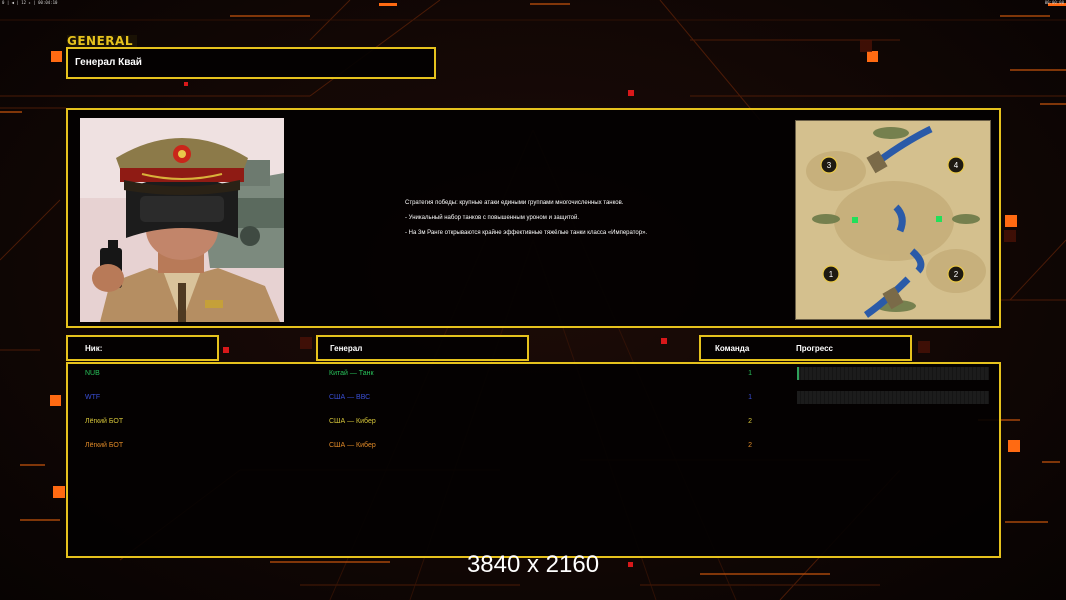 Image resolution: width=1066 pixels, height=600 pixels. I want to click on column-header-team-progress: Команда Прогресс, so click(805, 348).